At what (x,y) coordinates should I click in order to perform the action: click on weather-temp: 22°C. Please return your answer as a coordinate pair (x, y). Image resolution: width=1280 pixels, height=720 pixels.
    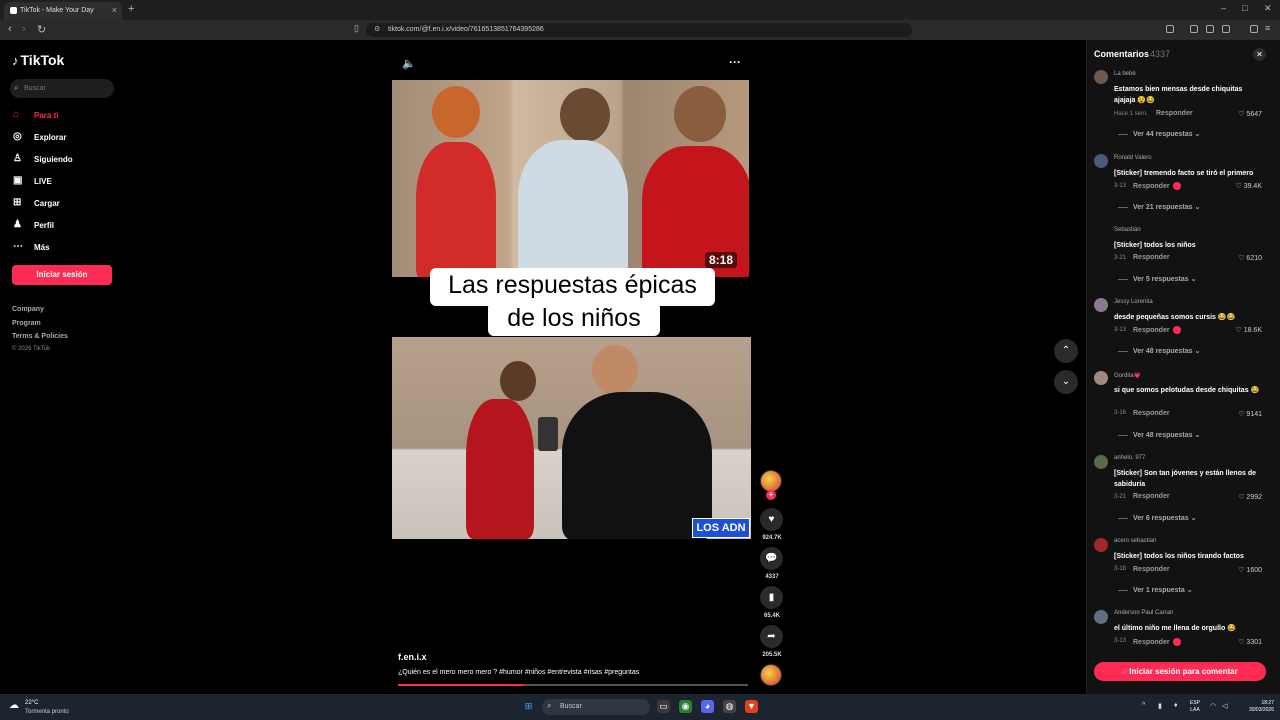
    Looking at the image, I should click on (31, 703).